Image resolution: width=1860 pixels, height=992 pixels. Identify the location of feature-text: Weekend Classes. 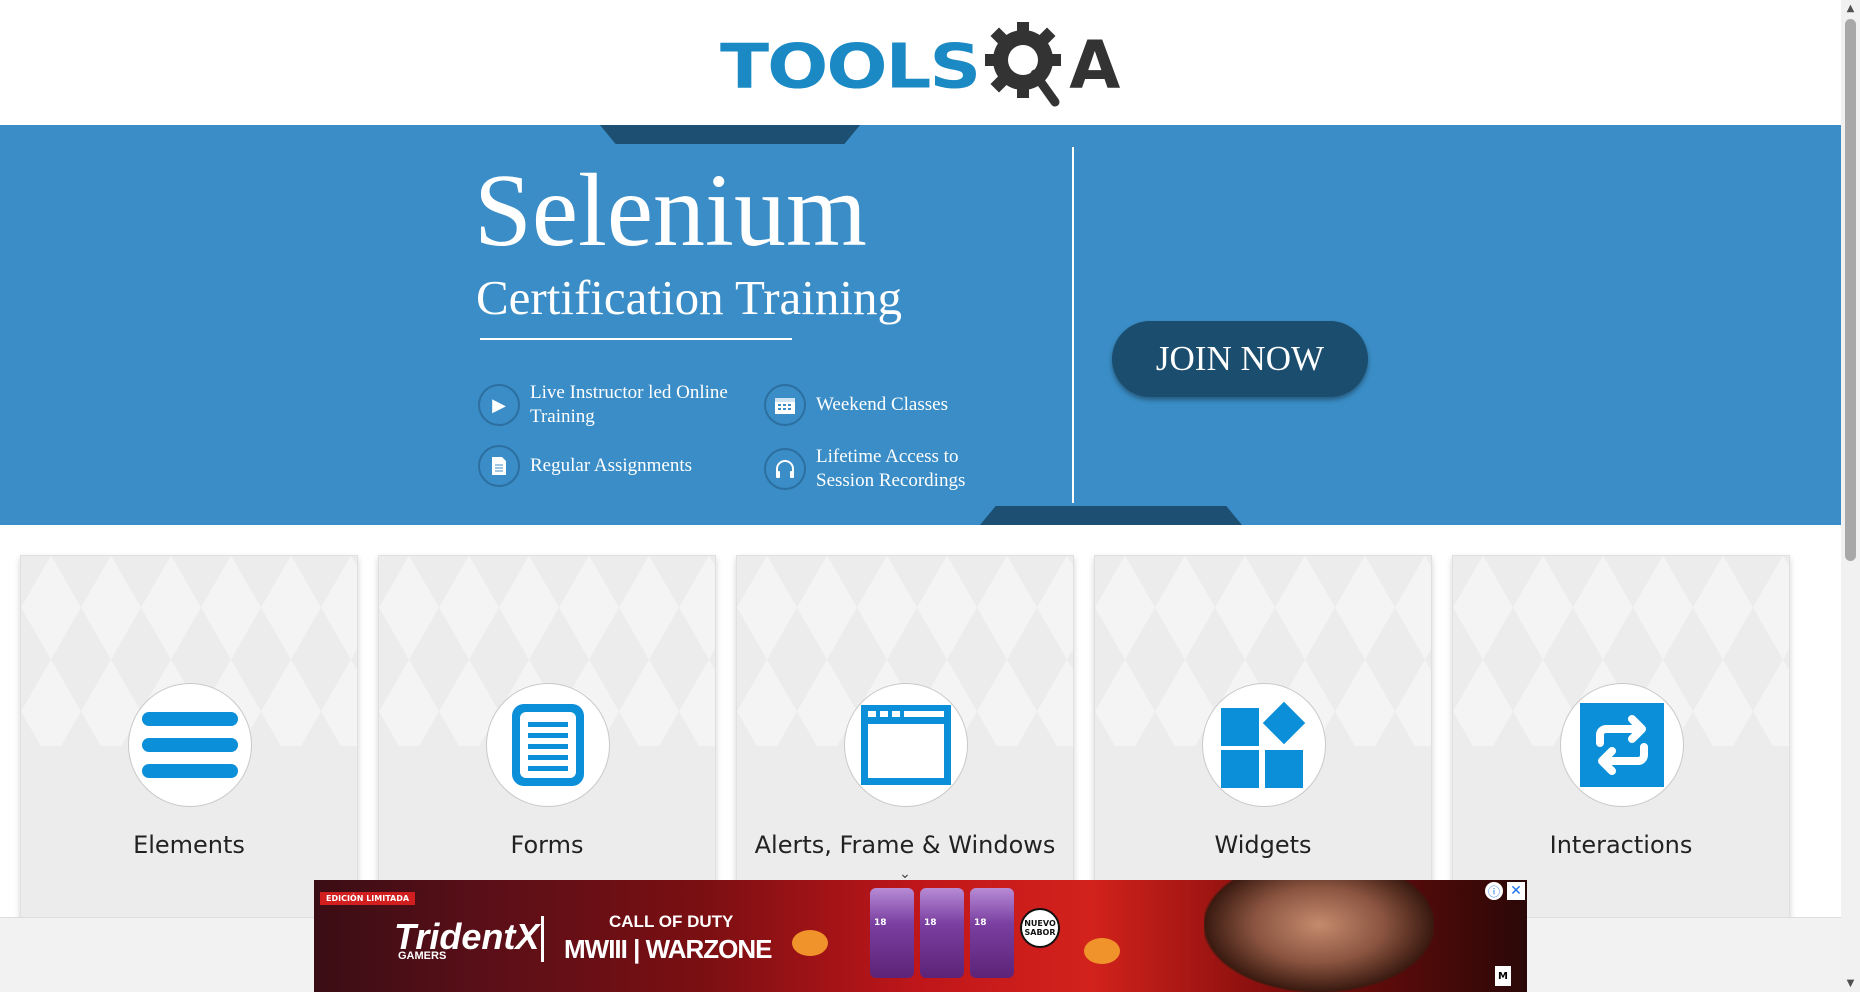
(882, 404).